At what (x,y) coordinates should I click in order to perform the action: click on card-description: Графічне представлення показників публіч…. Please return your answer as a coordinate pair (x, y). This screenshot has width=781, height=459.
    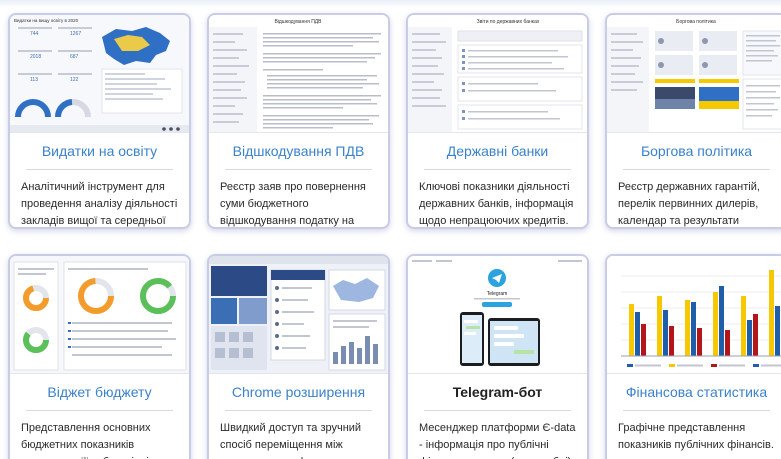
    Looking at the image, I should click on (696, 436).